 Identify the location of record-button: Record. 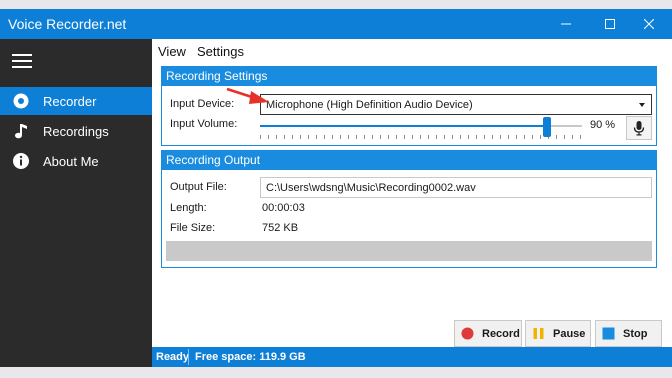
(488, 333).